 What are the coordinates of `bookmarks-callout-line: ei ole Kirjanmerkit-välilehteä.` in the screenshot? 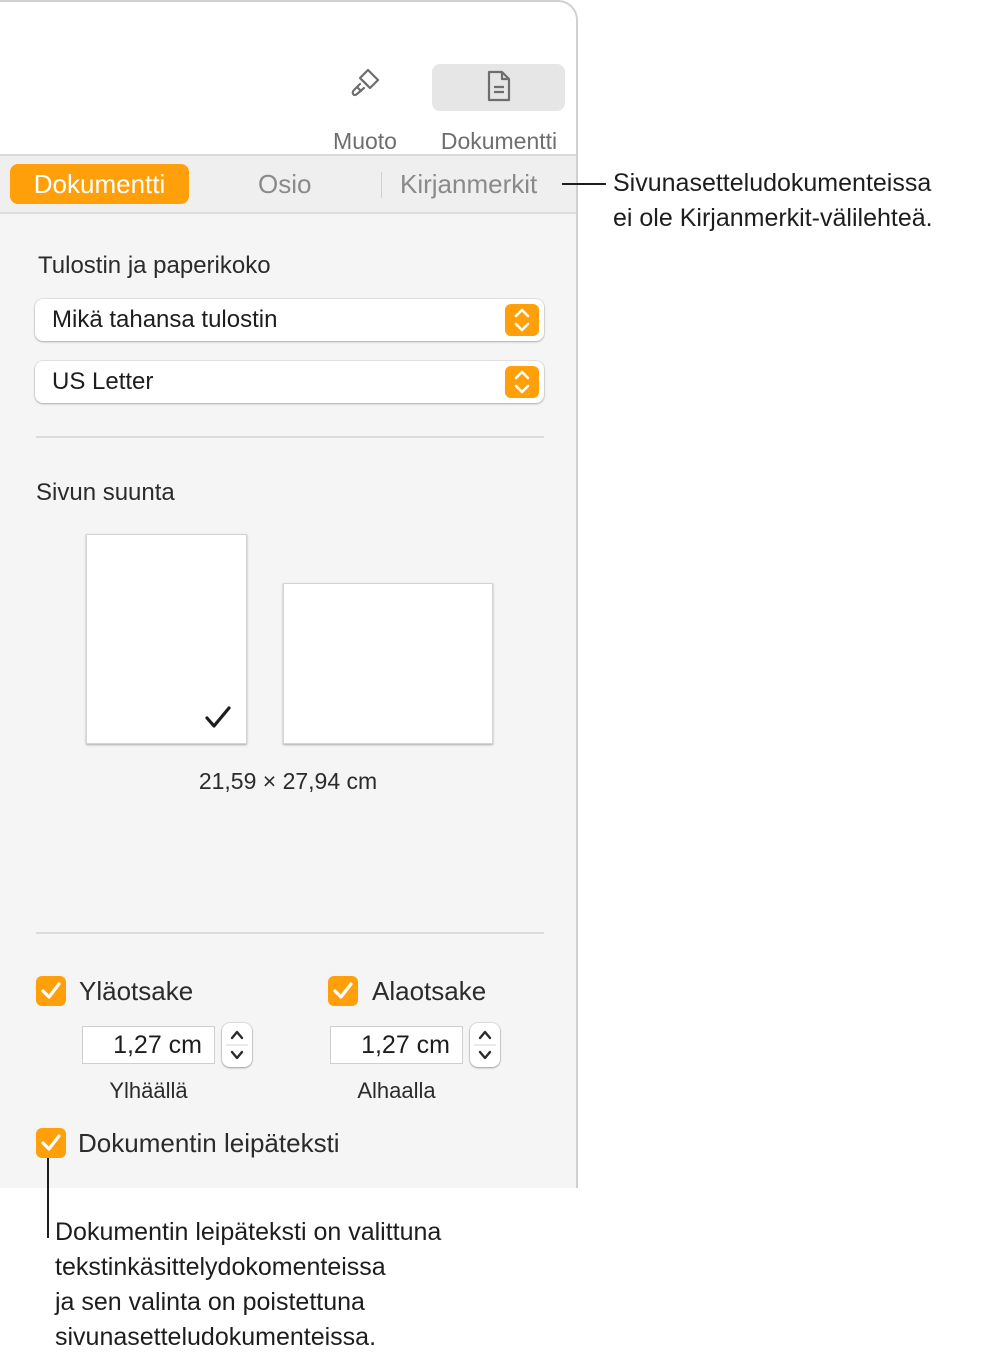 It's located at (773, 218).